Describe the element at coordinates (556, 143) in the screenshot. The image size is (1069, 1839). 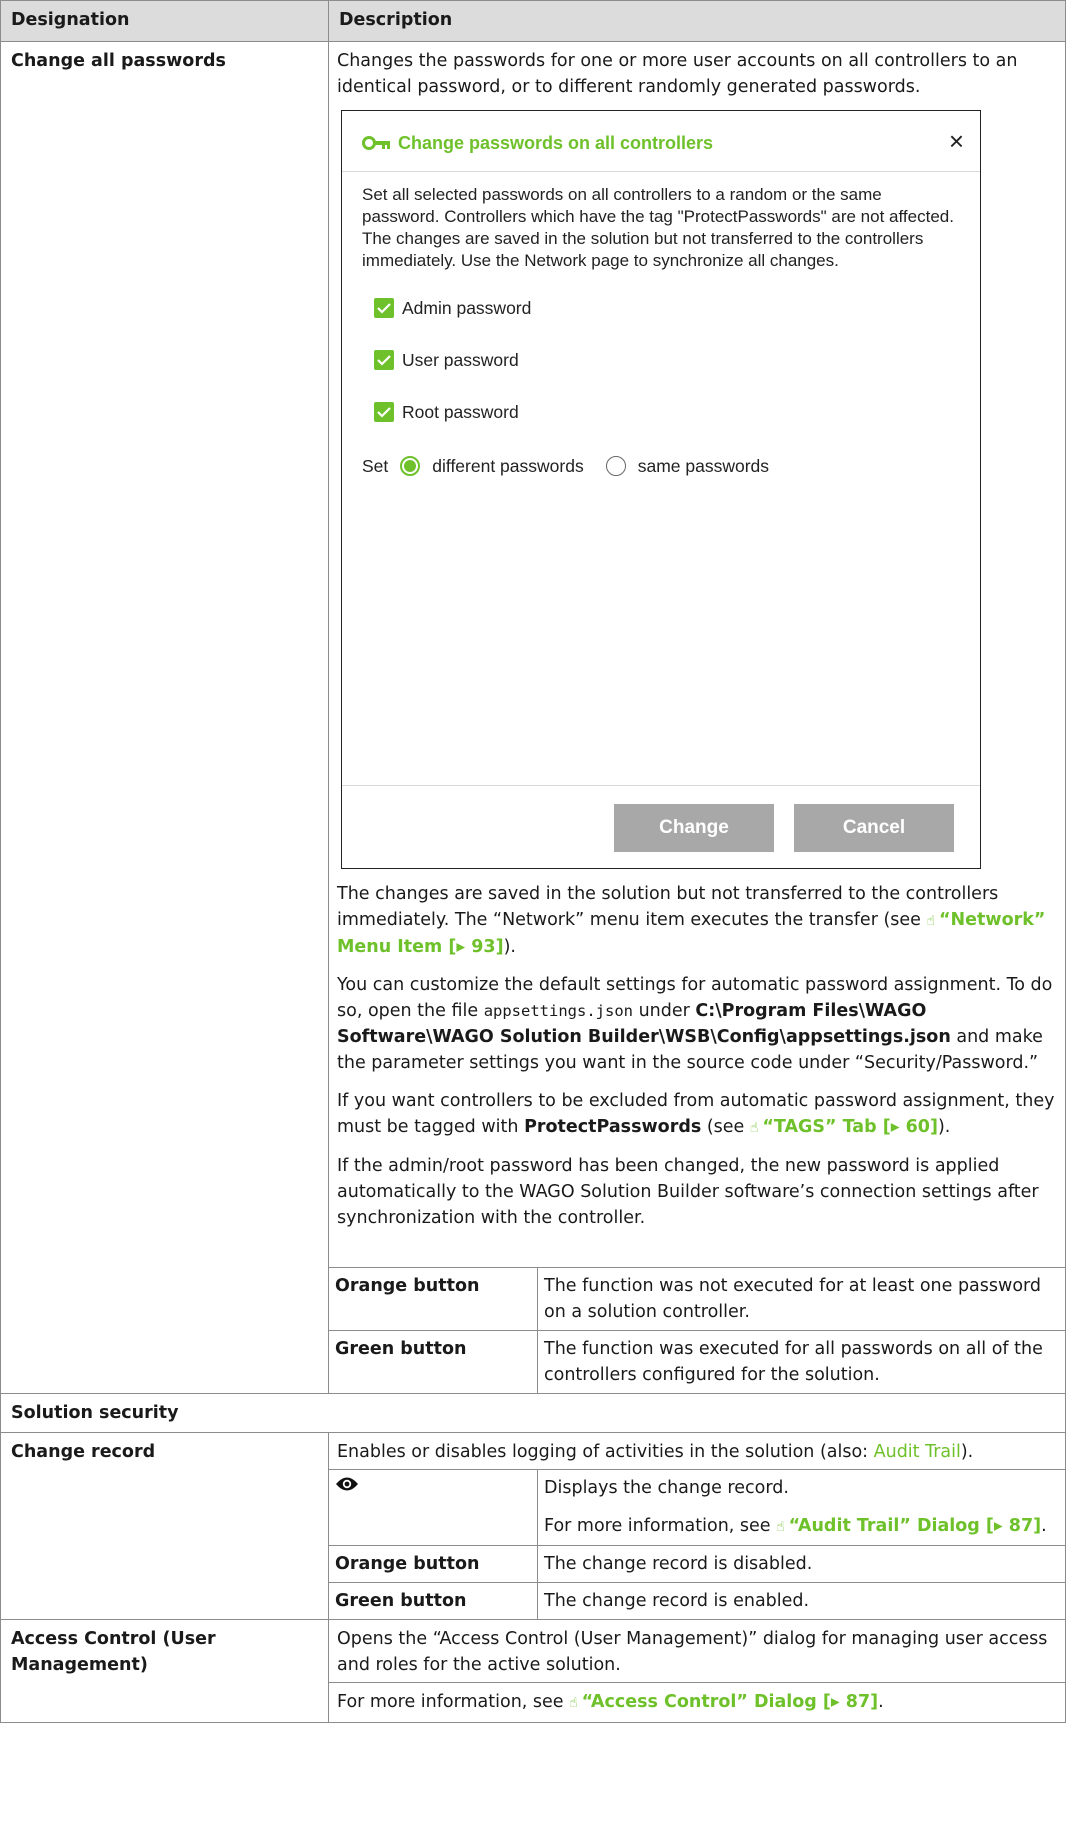
I see `dialog-title: Change passwords on all controllers` at that location.